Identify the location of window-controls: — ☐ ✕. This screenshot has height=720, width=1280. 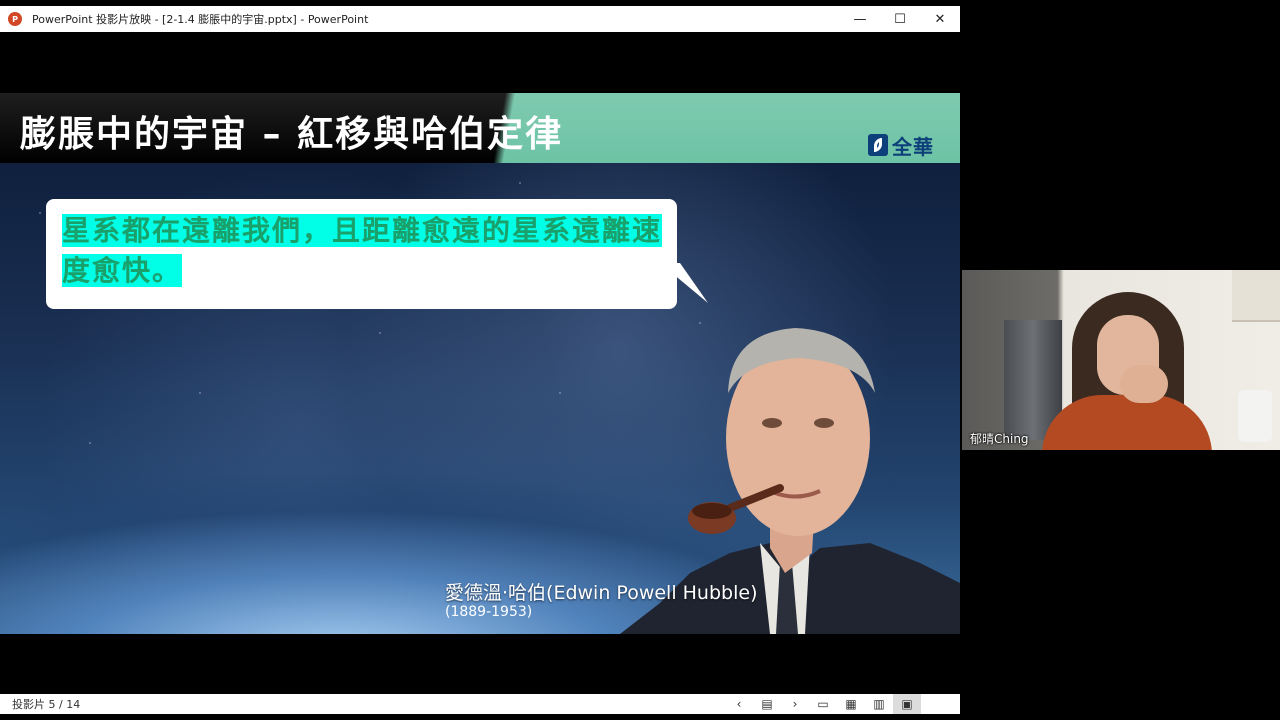
(900, 19).